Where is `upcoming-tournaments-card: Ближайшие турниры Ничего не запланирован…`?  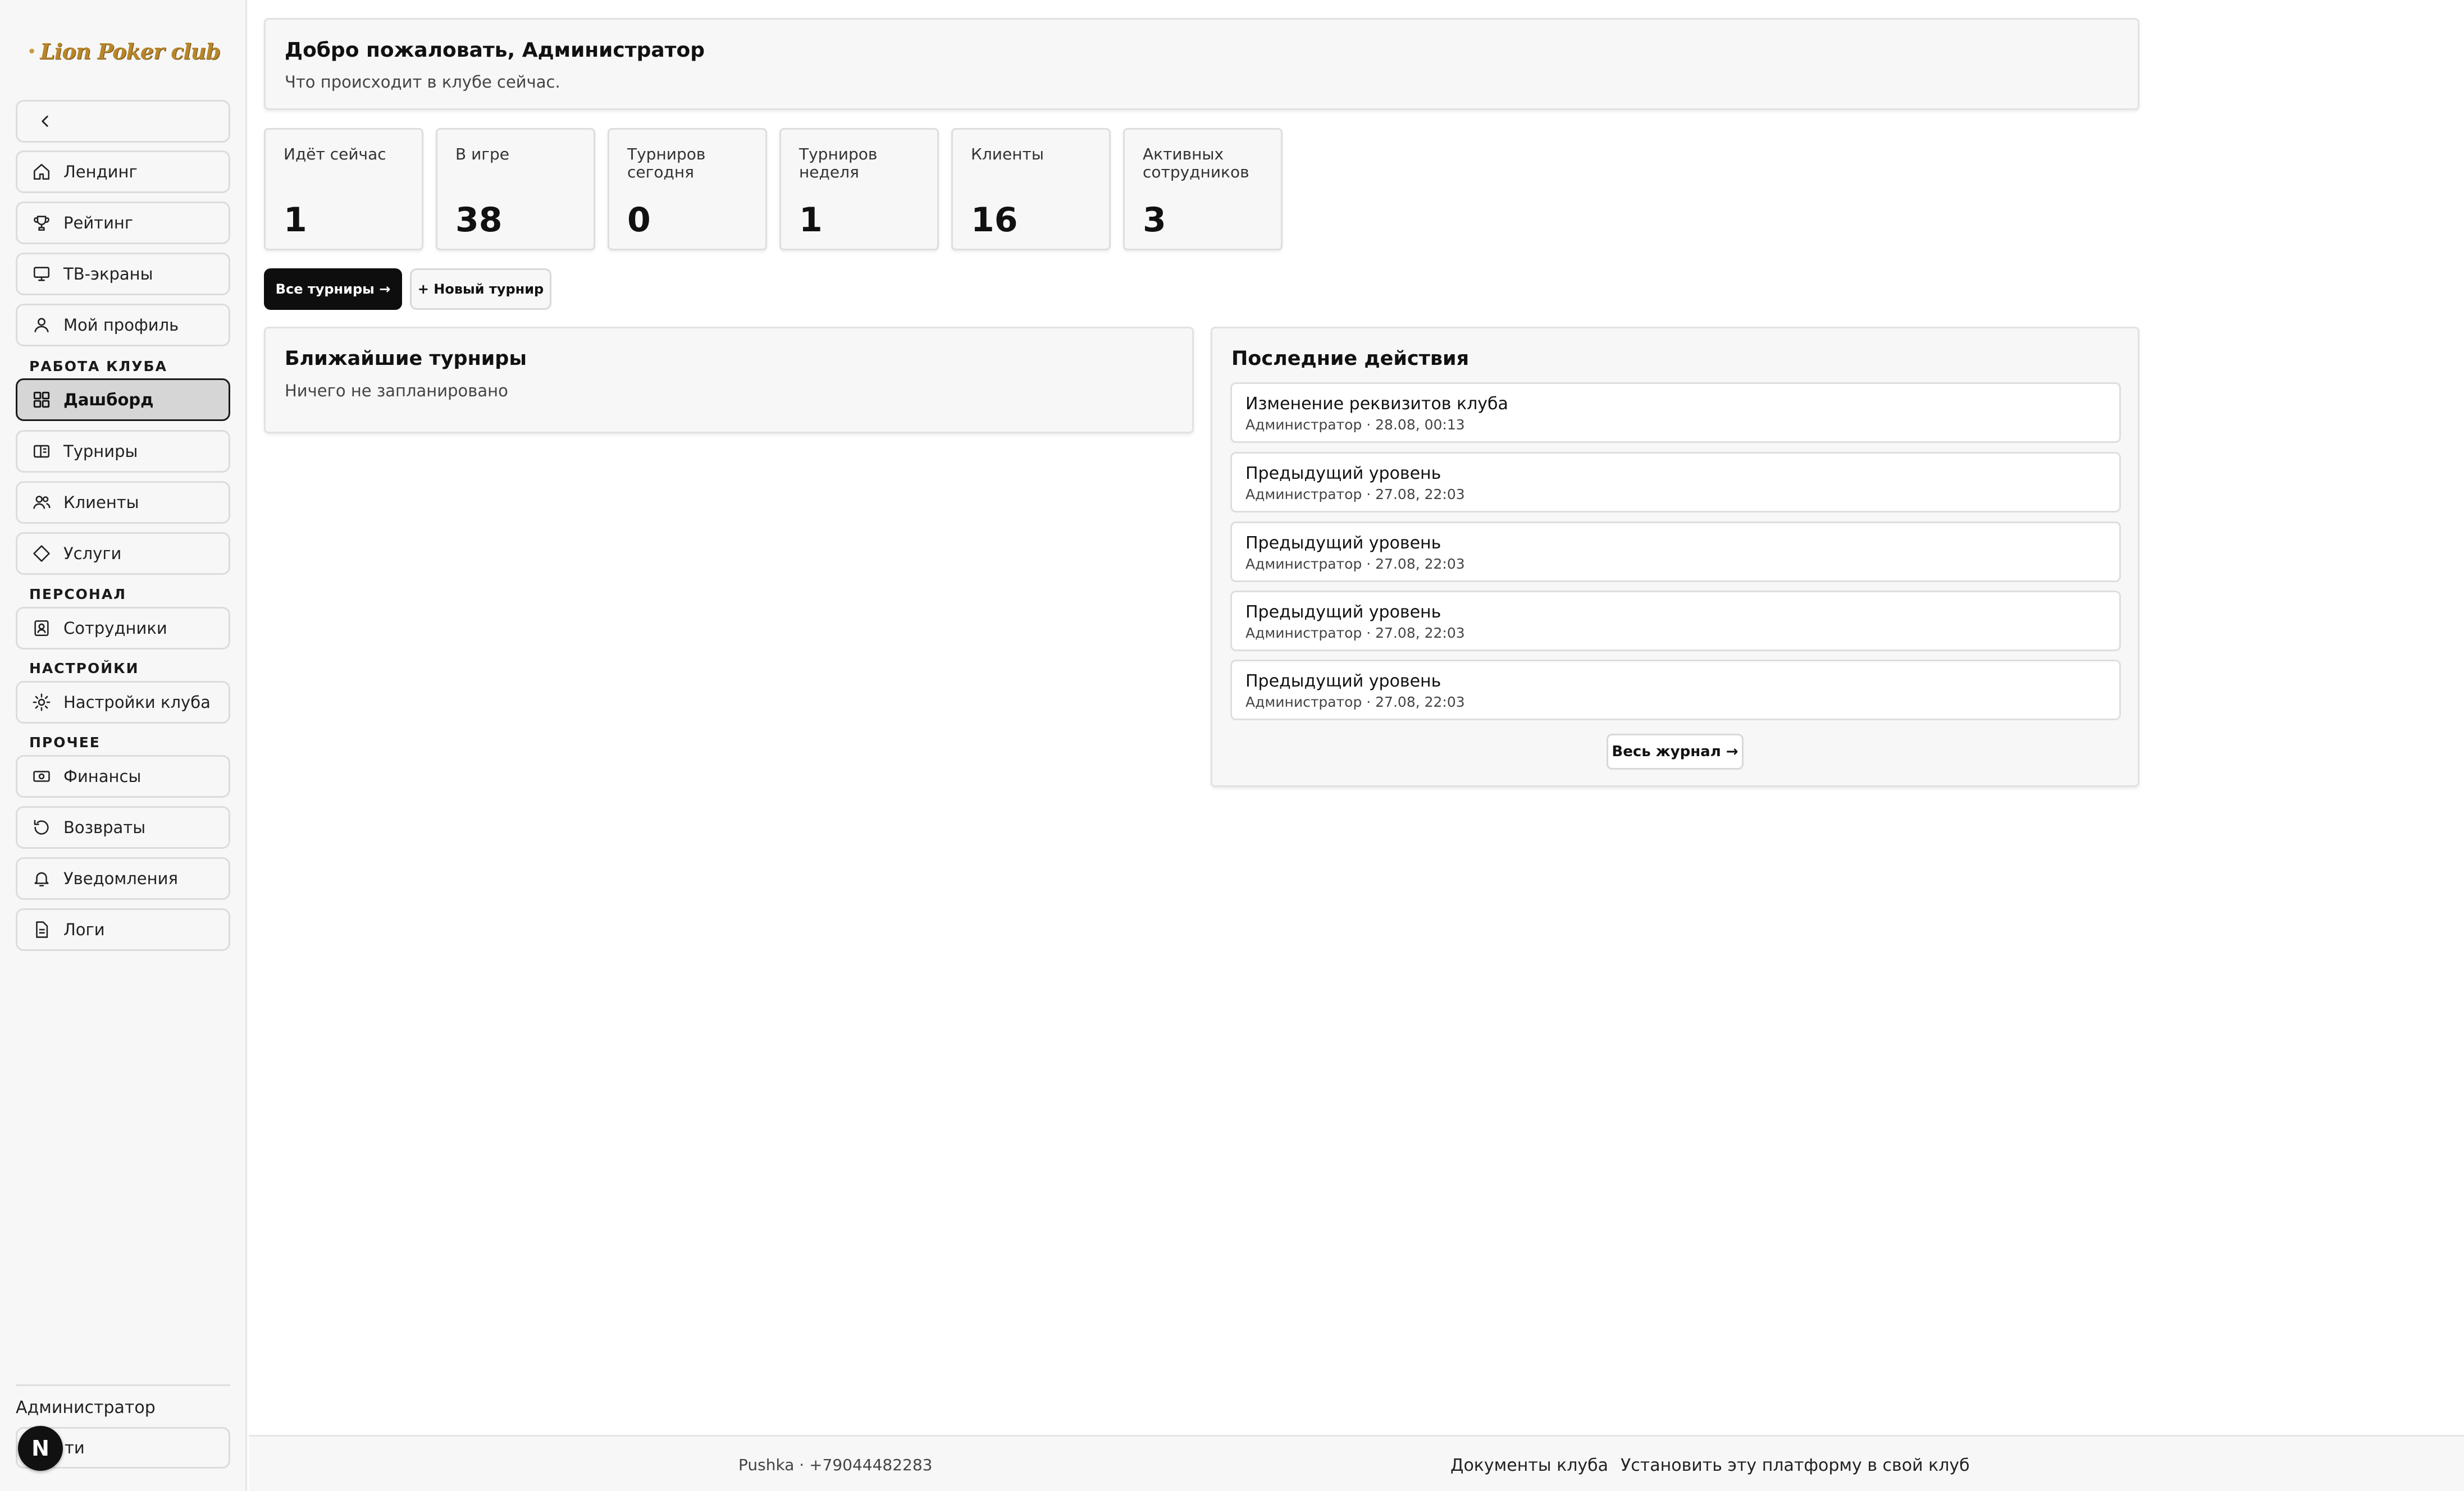 upcoming-tournaments-card: Ближайшие турниры Ничего не запланирован… is located at coordinates (729, 380).